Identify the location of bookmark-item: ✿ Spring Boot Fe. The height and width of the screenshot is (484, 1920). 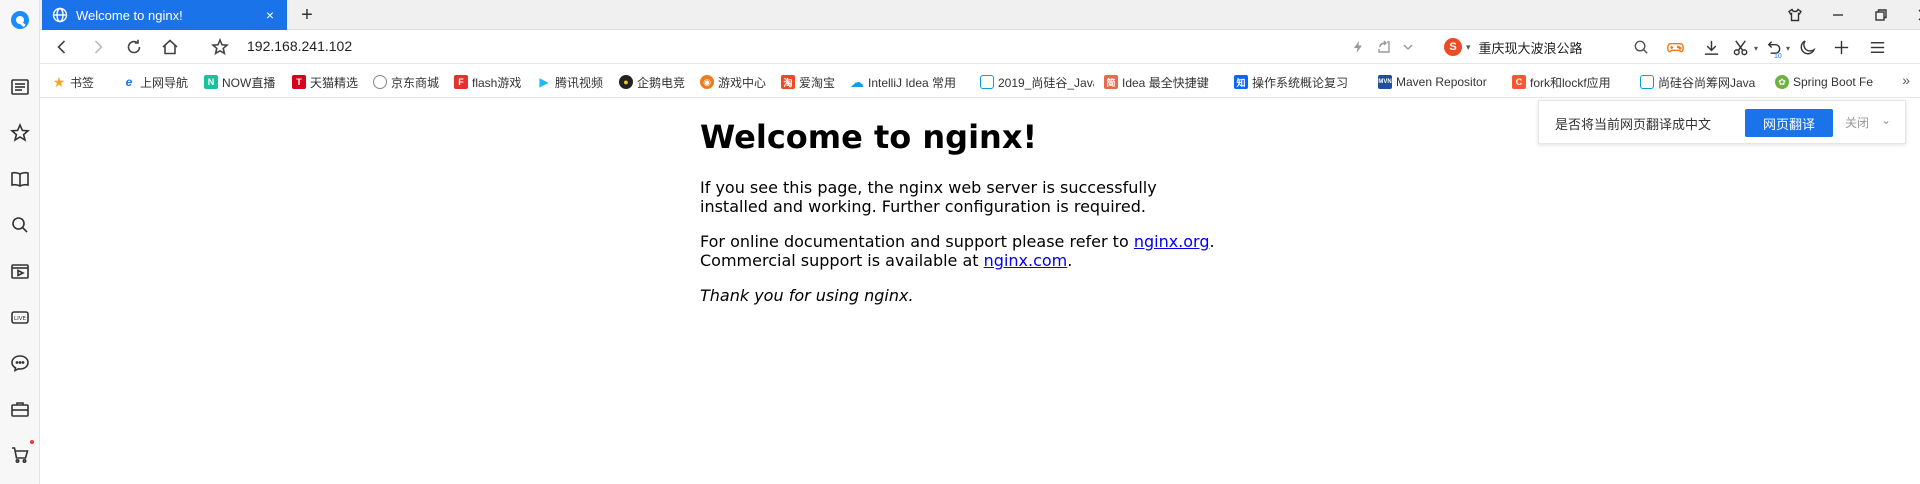
(1828, 82).